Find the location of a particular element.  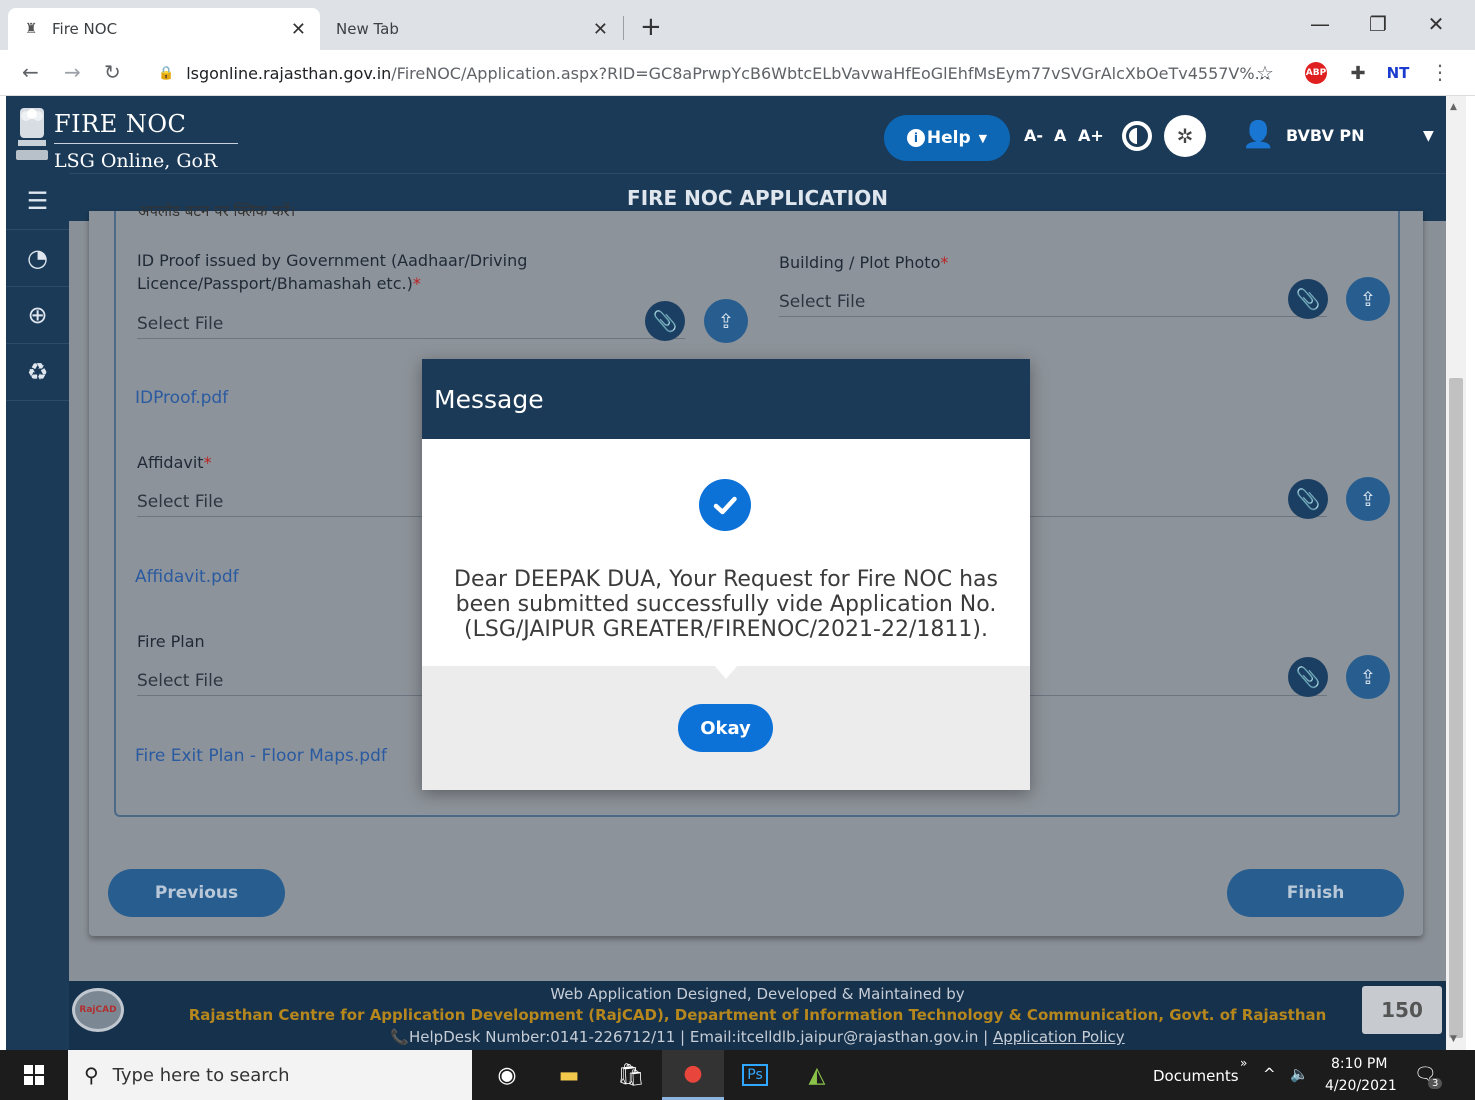

search-icon: ⚲ is located at coordinates (91, 1075).